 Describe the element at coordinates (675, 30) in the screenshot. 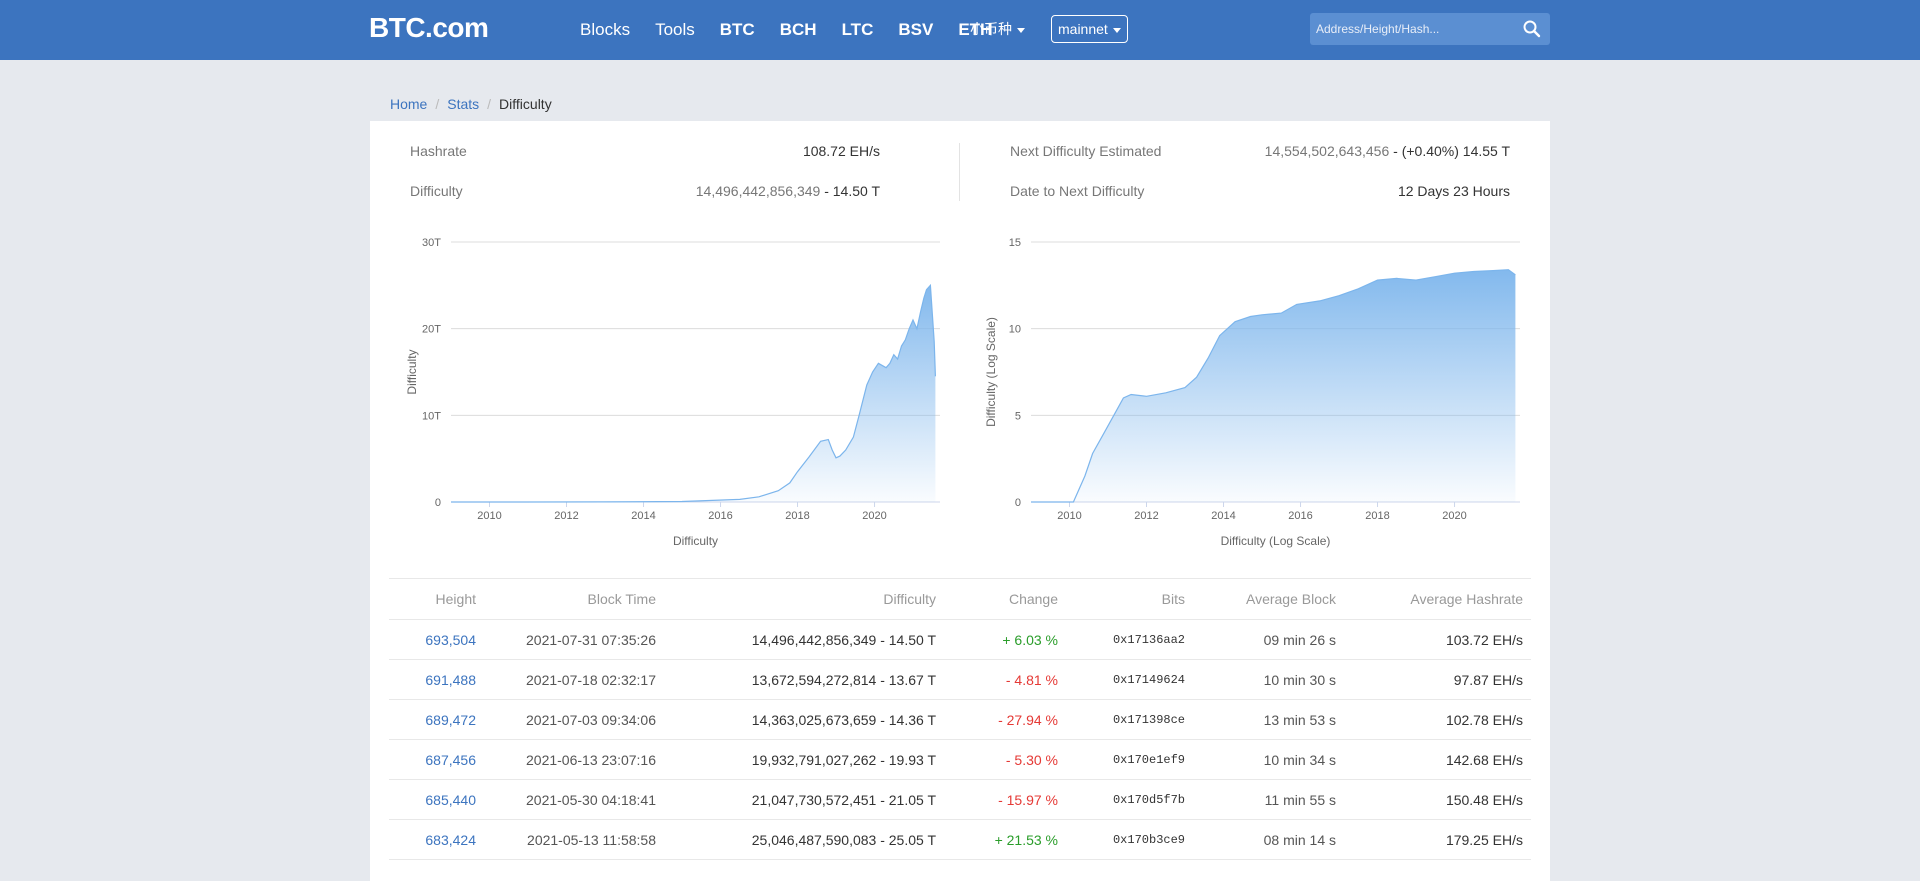

I see `nav-tools: Tools` at that location.